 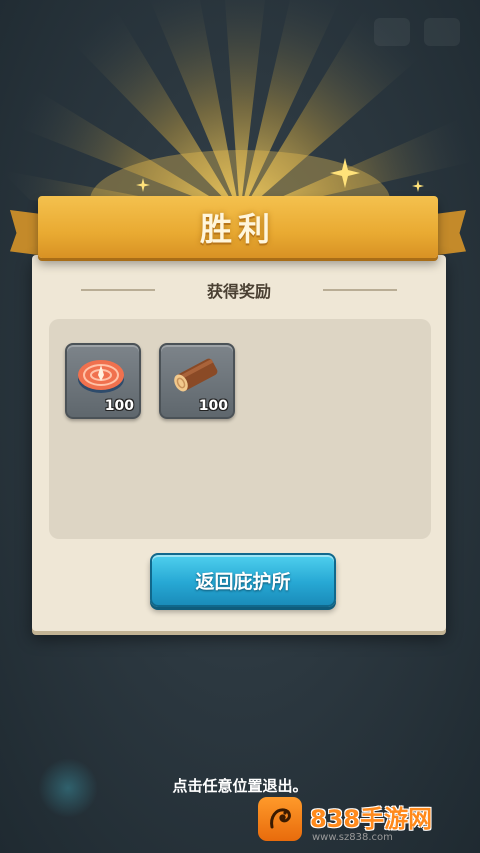 I want to click on return-to-shelter-button: 返回庇护所, so click(x=243, y=580).